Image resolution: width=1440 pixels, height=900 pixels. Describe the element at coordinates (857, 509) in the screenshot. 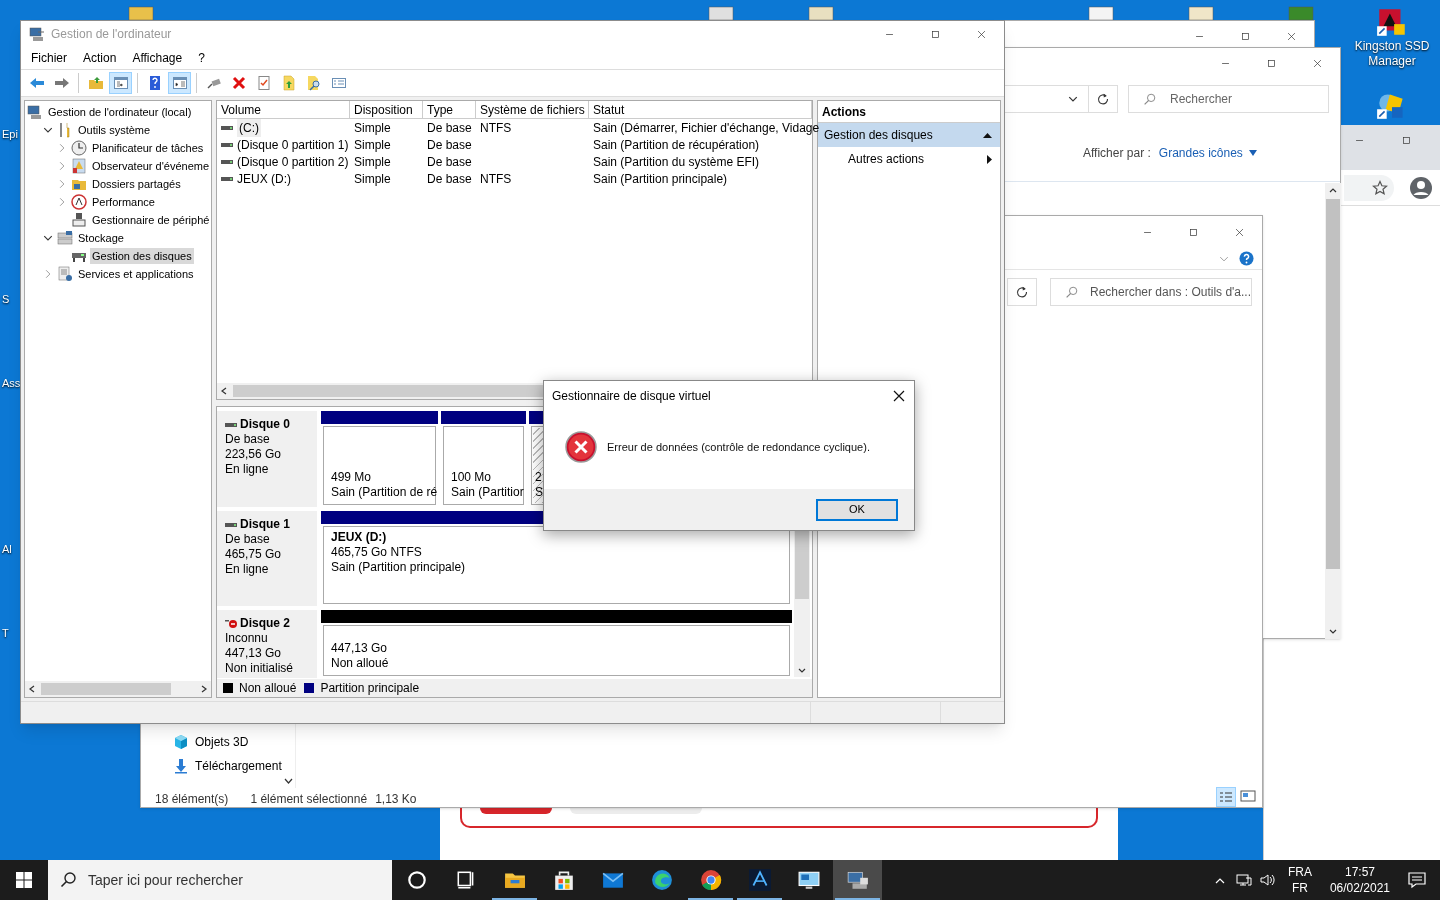

I see `ok-button: OK` at that location.